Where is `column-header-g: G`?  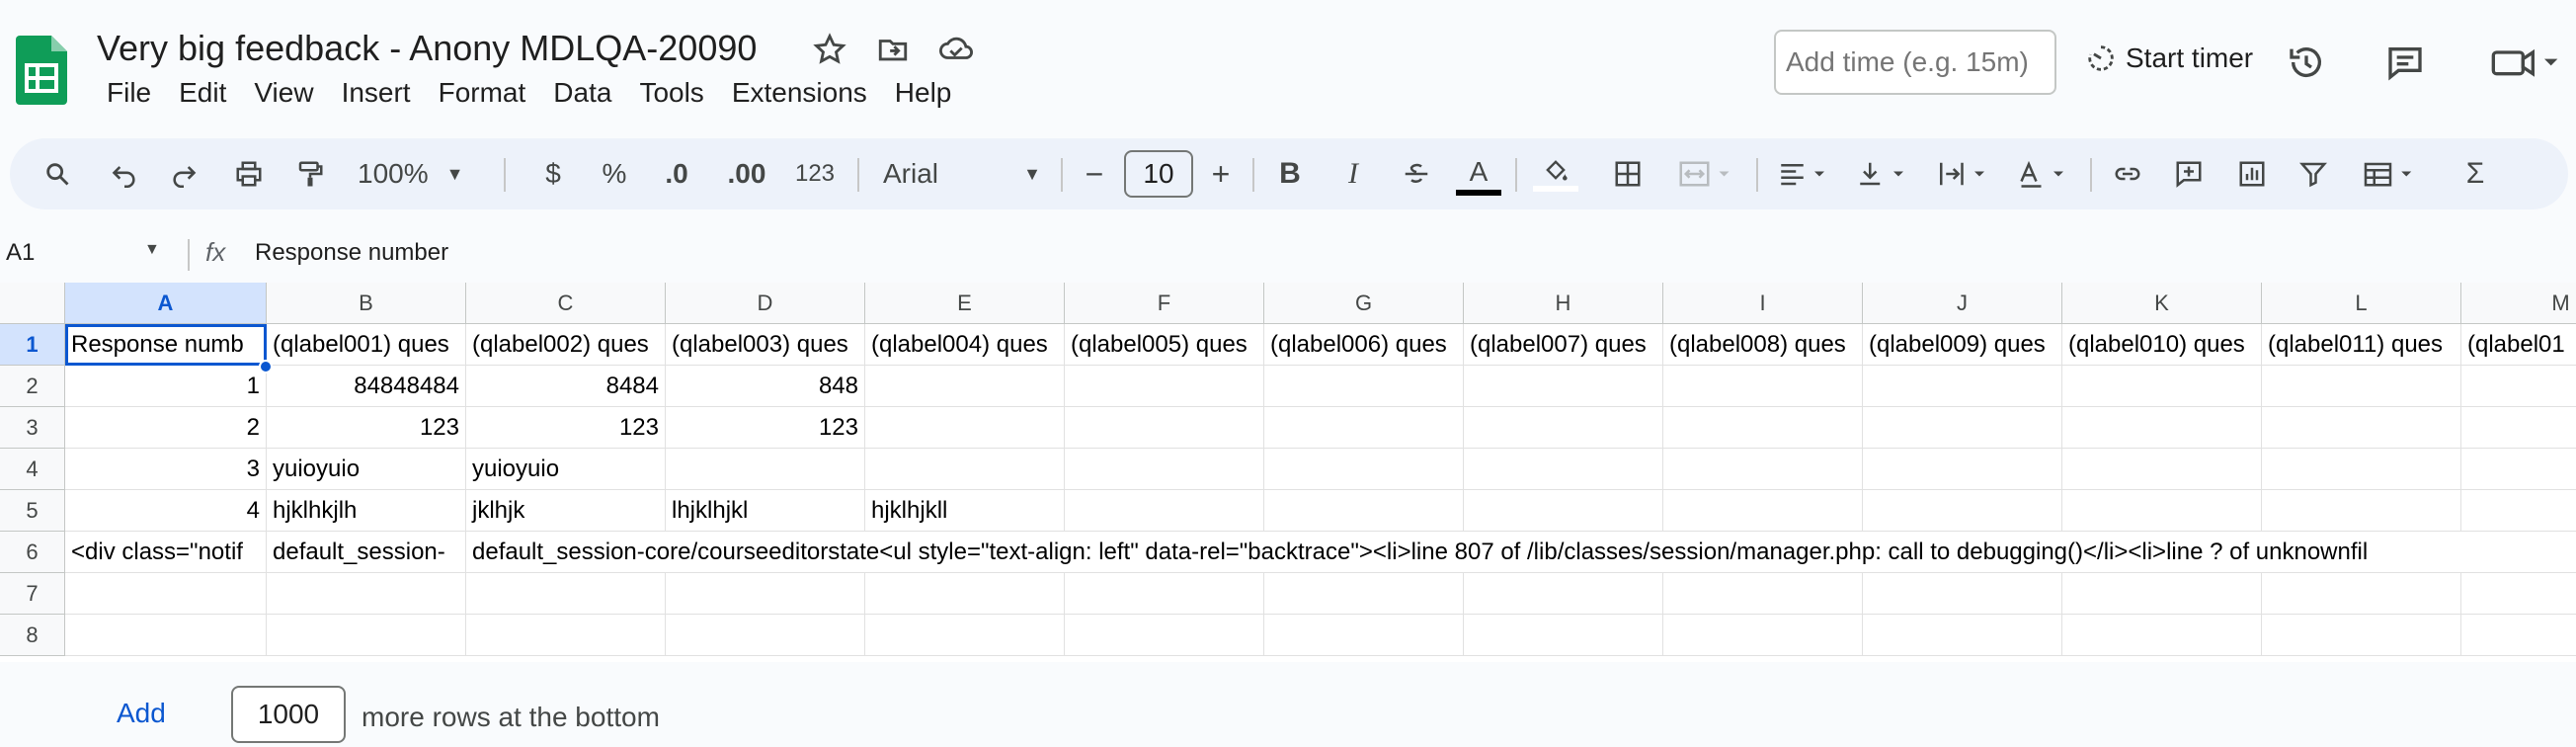
column-header-g: G is located at coordinates (1364, 303).